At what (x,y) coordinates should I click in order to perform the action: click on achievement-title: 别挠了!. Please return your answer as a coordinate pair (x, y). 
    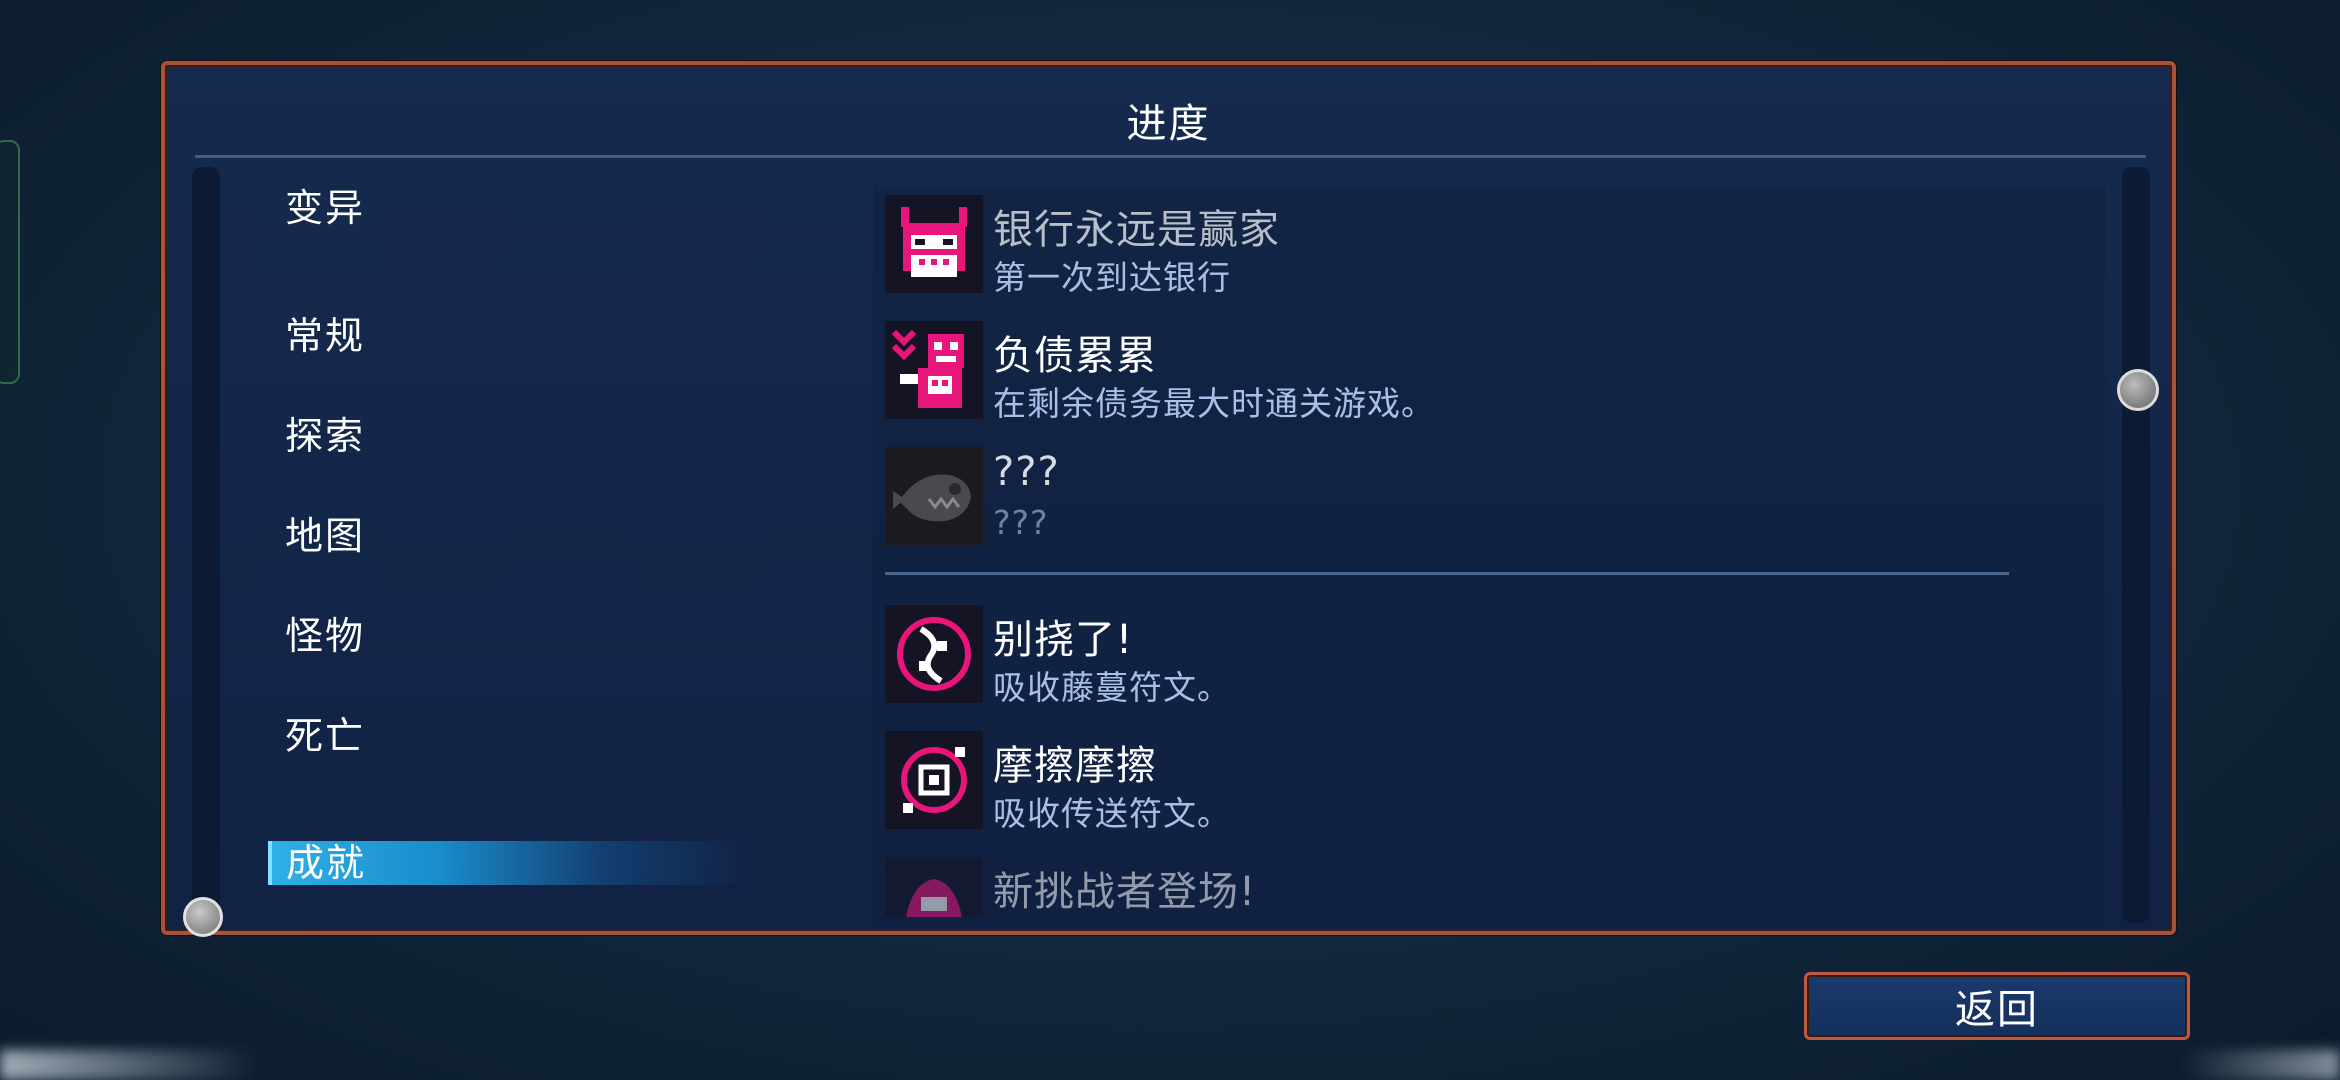
    Looking at the image, I should click on (1063, 640).